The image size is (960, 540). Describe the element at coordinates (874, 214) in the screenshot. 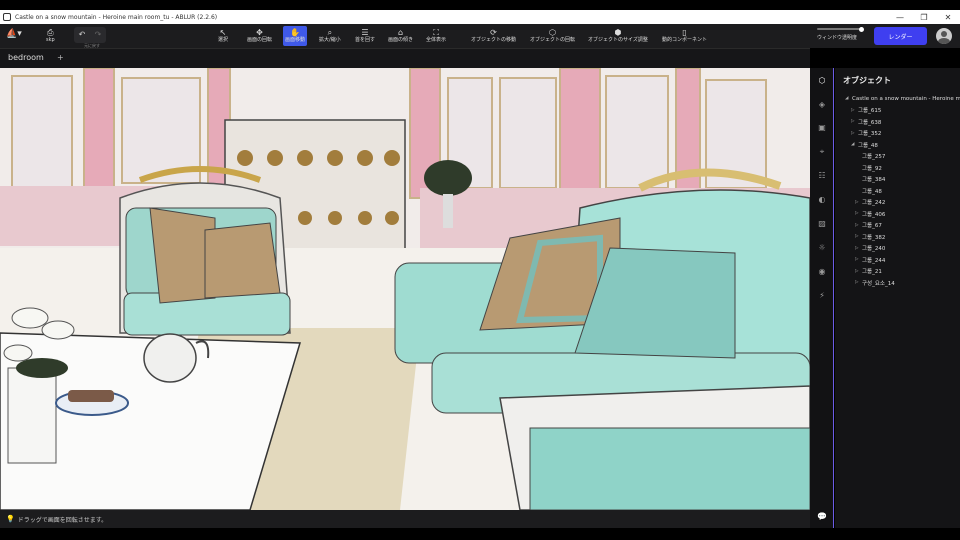

I see `tree-item-label: 그룹_406` at that location.